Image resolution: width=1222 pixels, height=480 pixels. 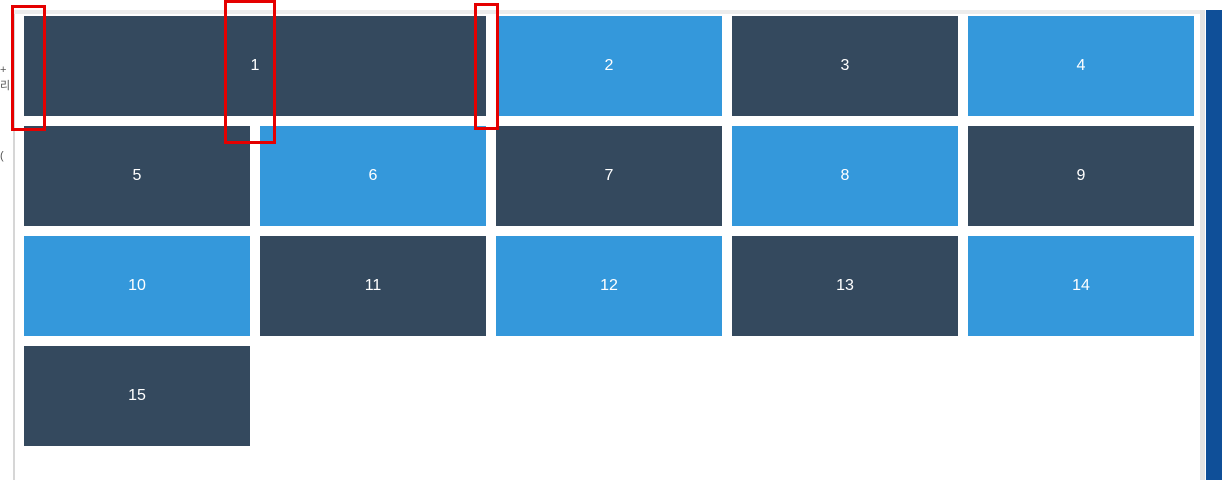 I want to click on grid-tile-2: 2, so click(x=609, y=66).